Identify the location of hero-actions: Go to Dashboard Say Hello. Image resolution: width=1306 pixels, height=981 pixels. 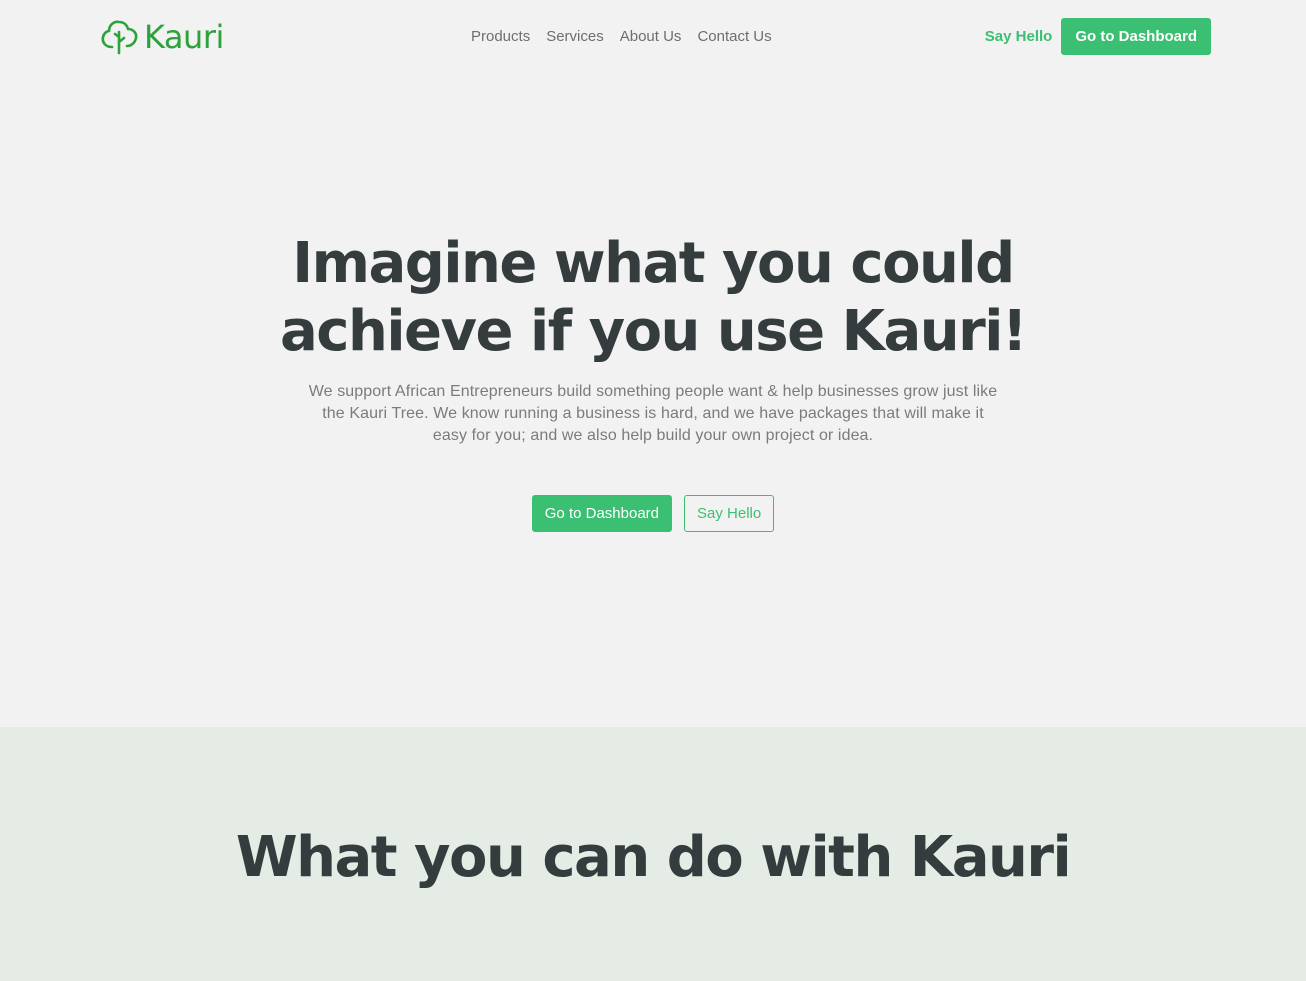
(653, 513).